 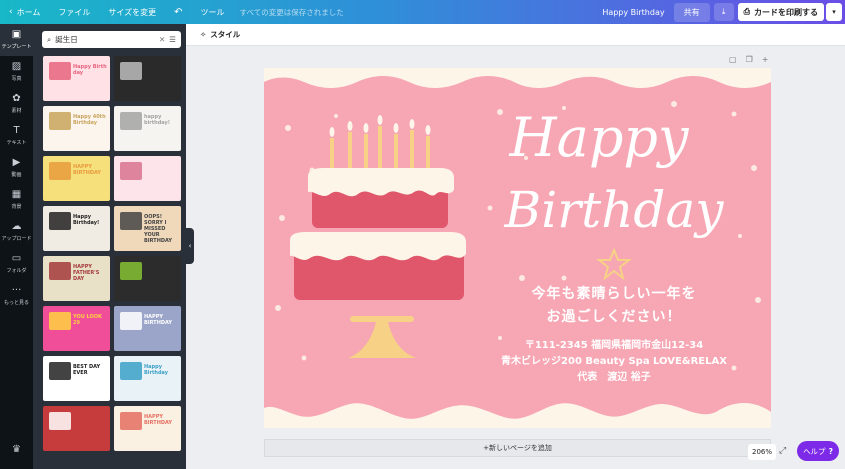 I want to click on thumbnail-text: YOU LOOK 29, so click(x=87, y=320).